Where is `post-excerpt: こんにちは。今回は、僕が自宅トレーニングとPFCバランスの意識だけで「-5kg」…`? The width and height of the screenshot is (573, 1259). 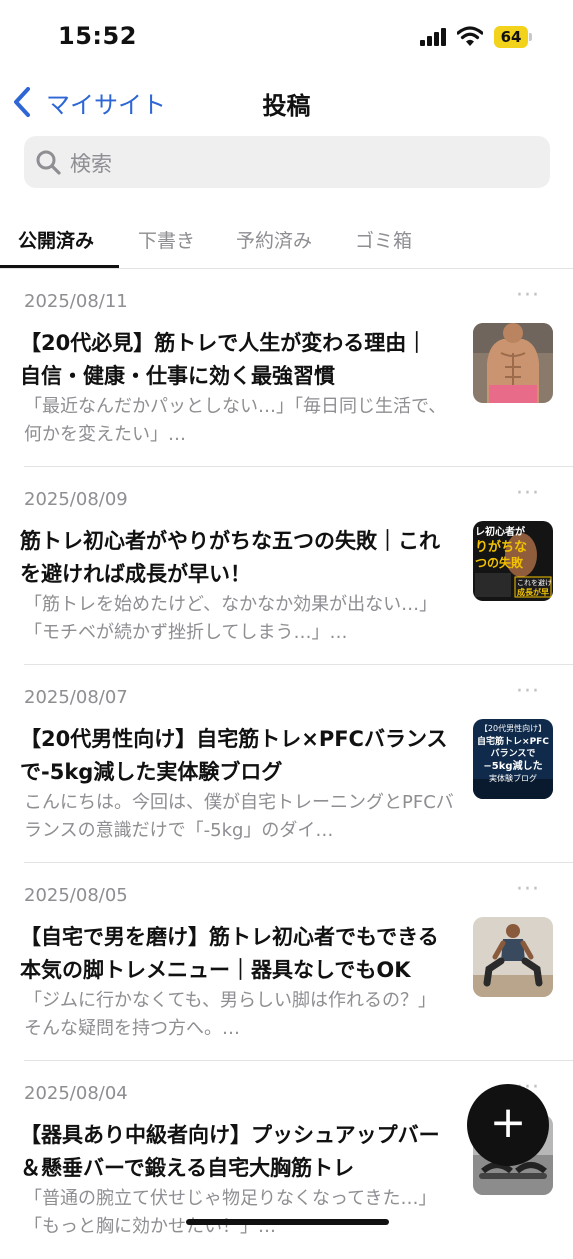 post-excerpt: こんにちは。今回は、僕が自宅トレーニングとPFCバランスの意識だけで「-5kg」… is located at coordinates (239, 816).